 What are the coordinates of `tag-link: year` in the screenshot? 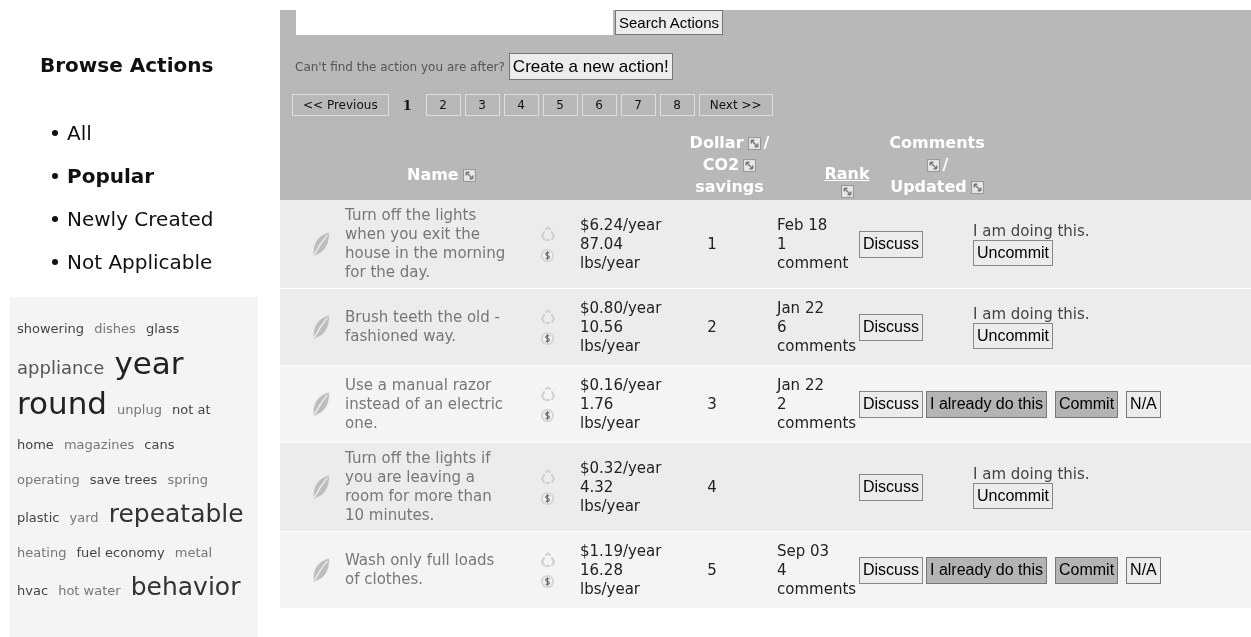 It's located at (149, 363).